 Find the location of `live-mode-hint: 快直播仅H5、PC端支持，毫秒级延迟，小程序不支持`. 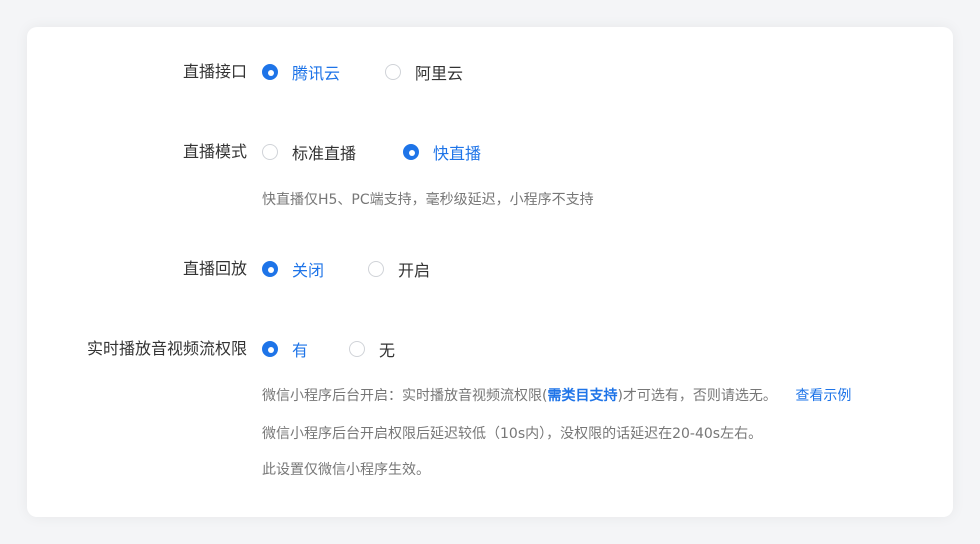

live-mode-hint: 快直播仅H5、PC端支持，毫秒级延迟，小程序不支持 is located at coordinates (428, 200).